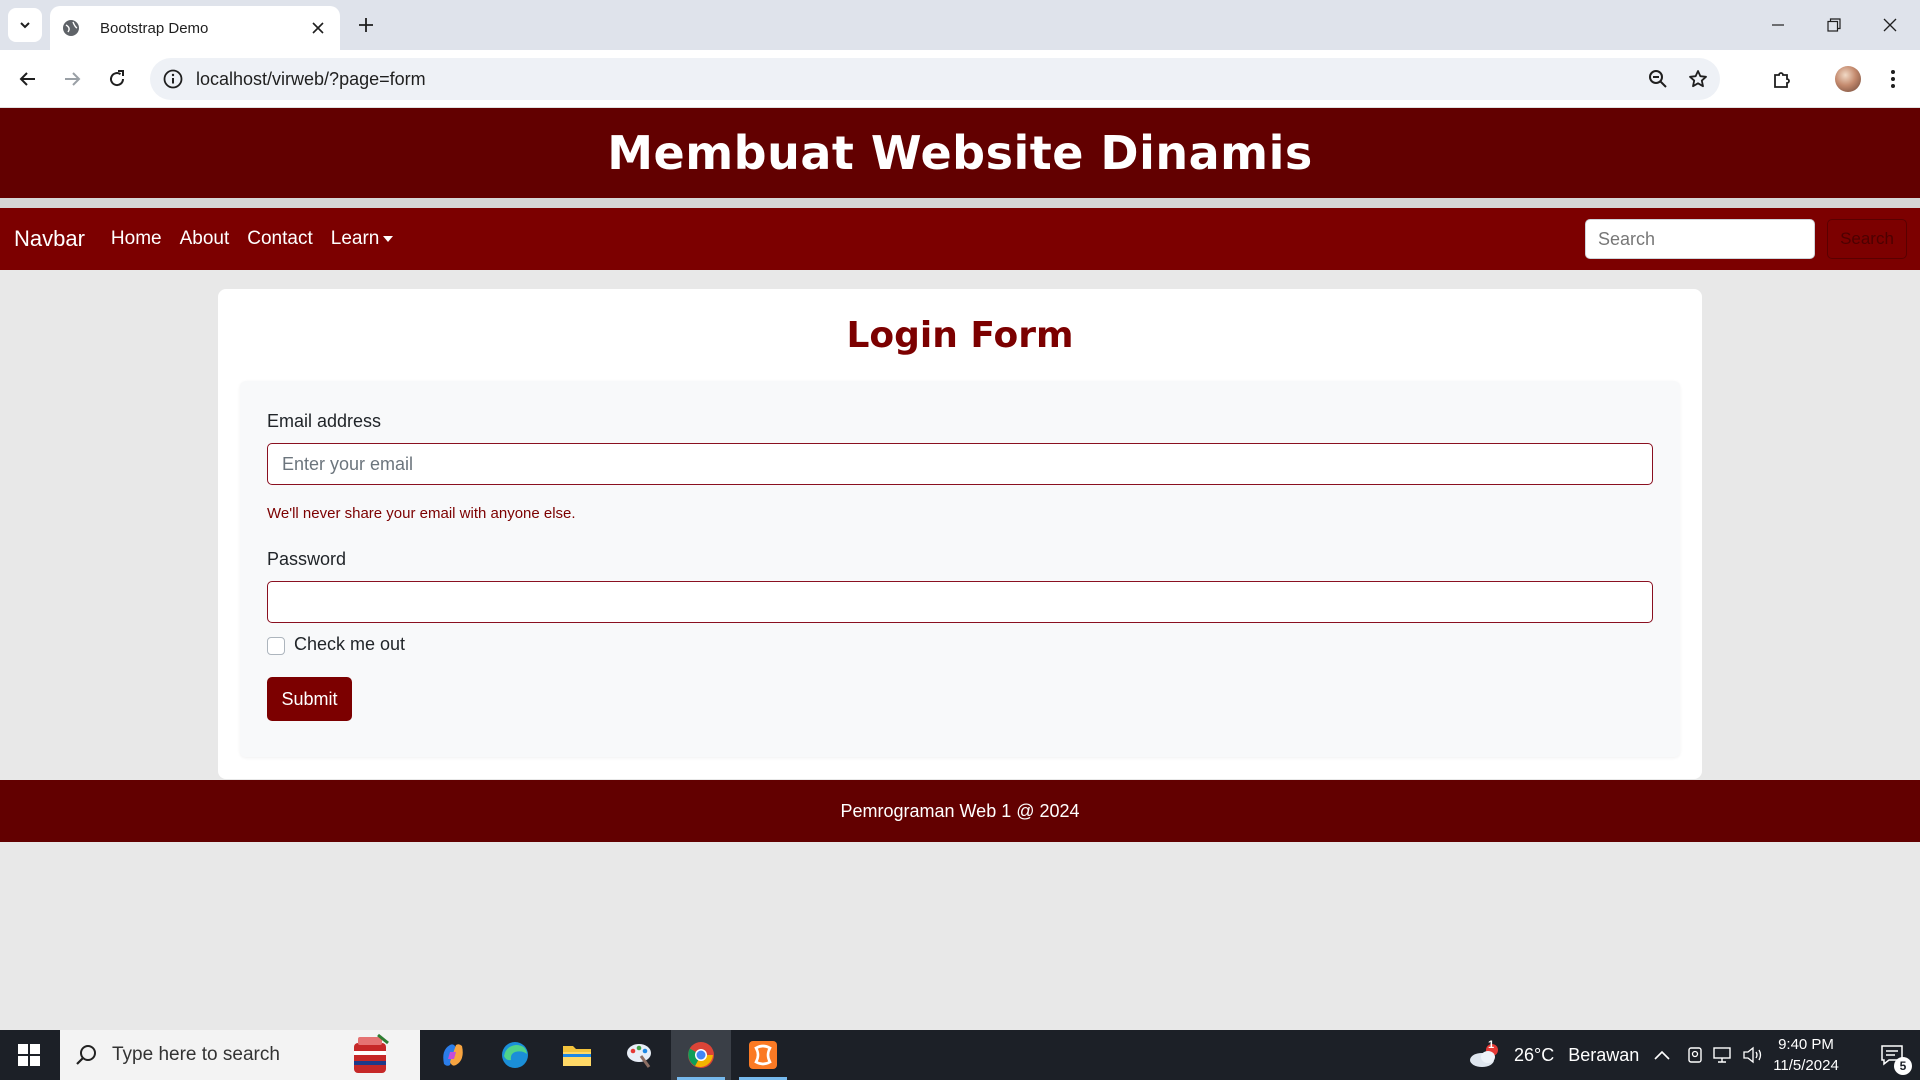  Describe the element at coordinates (371, 1053) in the screenshot. I see `search-highlight-icon` at that location.